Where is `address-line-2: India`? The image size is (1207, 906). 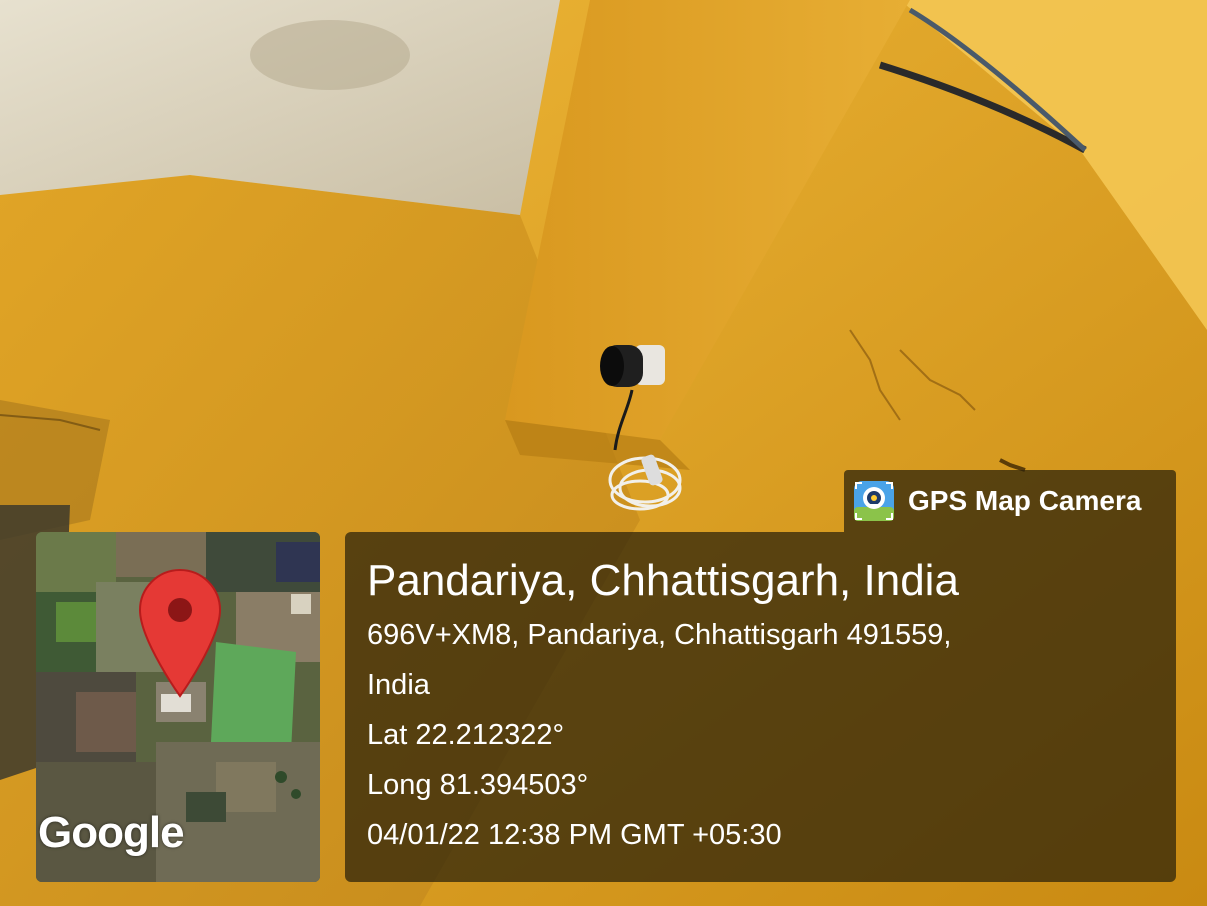 address-line-2: India is located at coordinates (398, 685).